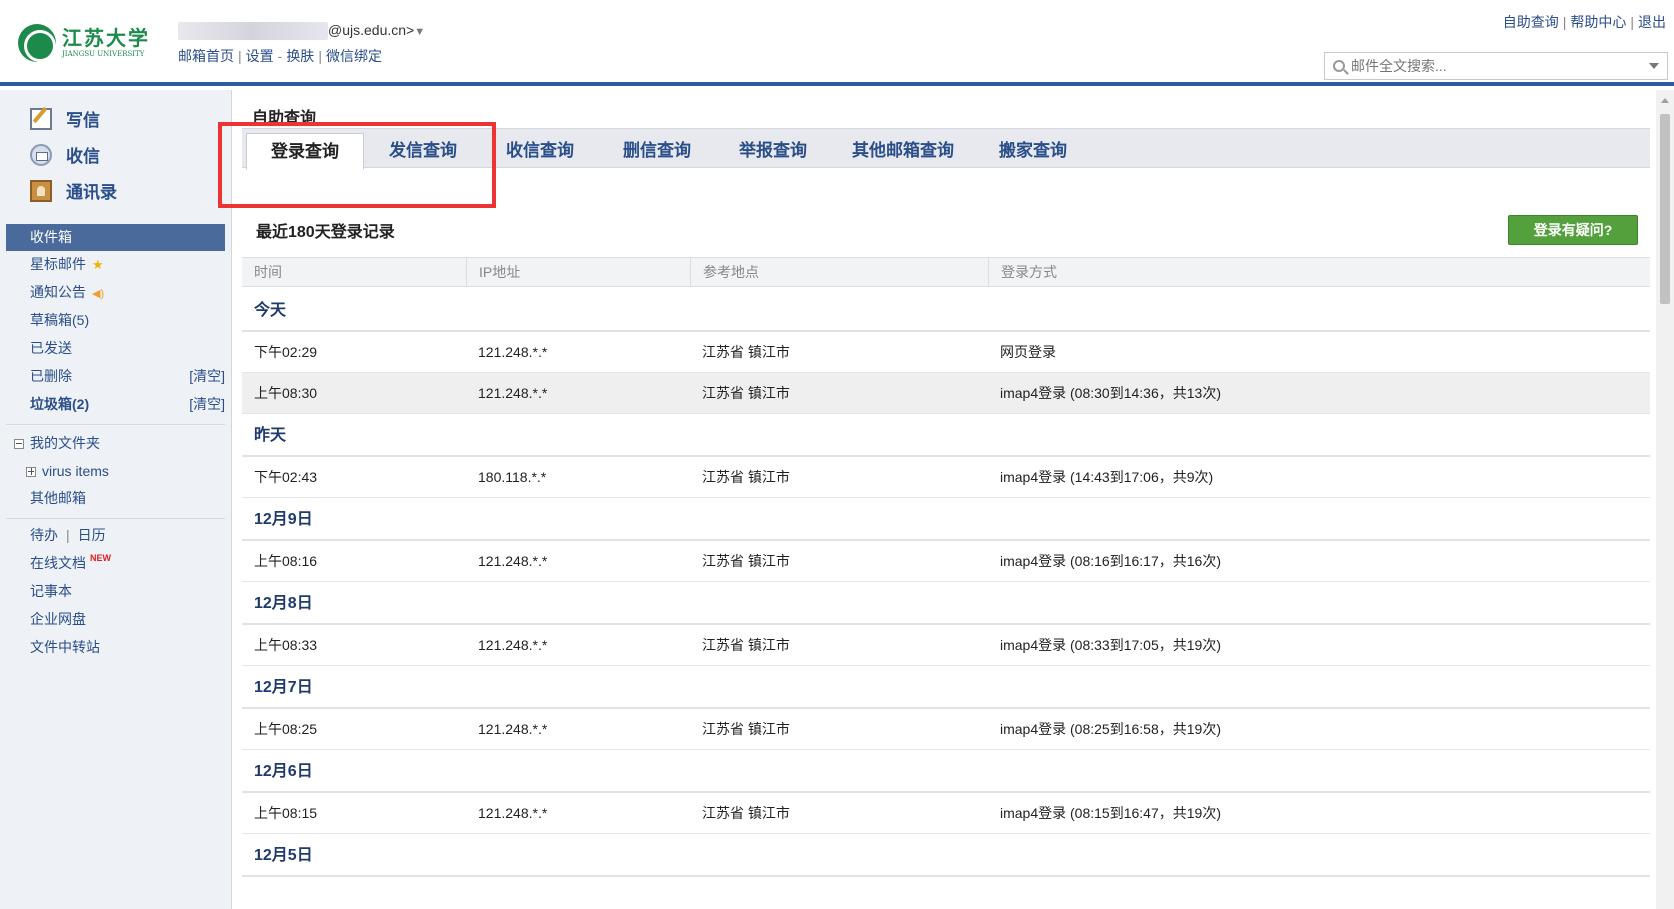 The width and height of the screenshot is (1674, 909). What do you see at coordinates (1028, 352) in the screenshot?
I see `cell-login-method: 网页登录` at bounding box center [1028, 352].